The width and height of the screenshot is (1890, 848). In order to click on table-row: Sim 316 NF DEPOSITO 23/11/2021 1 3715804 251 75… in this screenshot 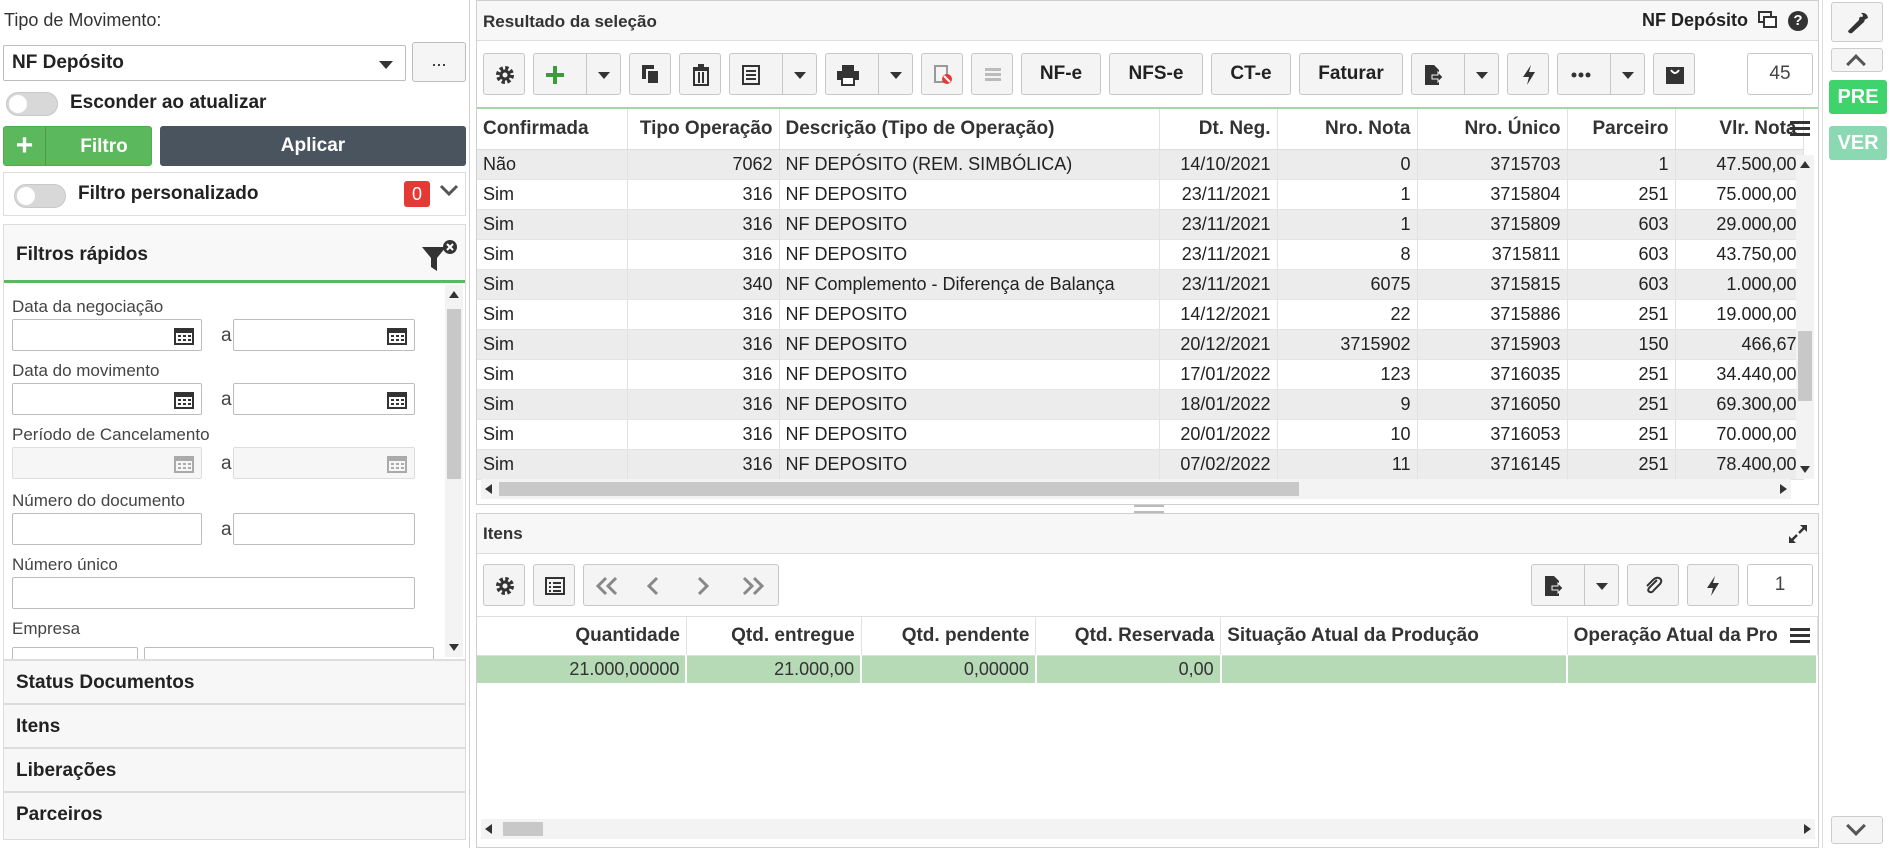, I will do `click(1140, 194)`.